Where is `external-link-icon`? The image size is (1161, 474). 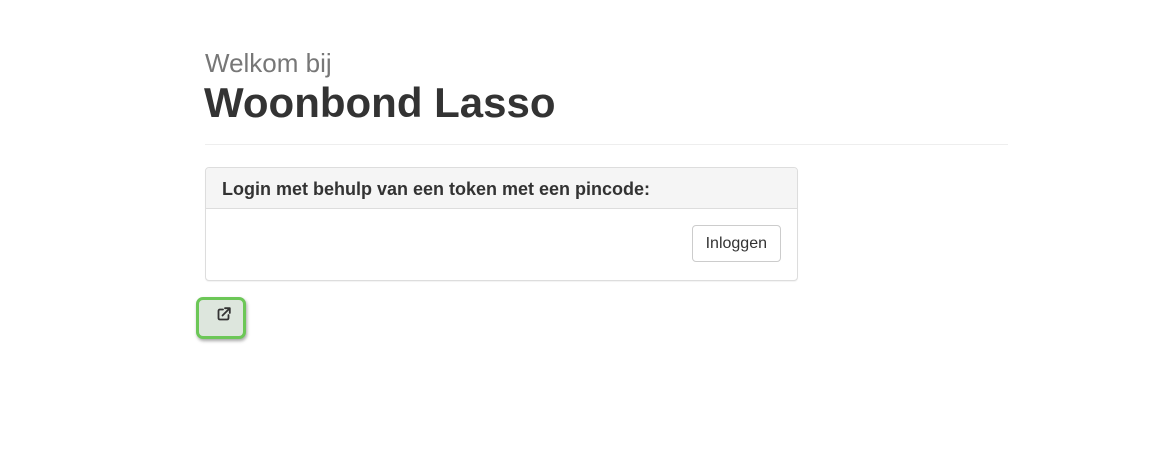 external-link-icon is located at coordinates (224, 314).